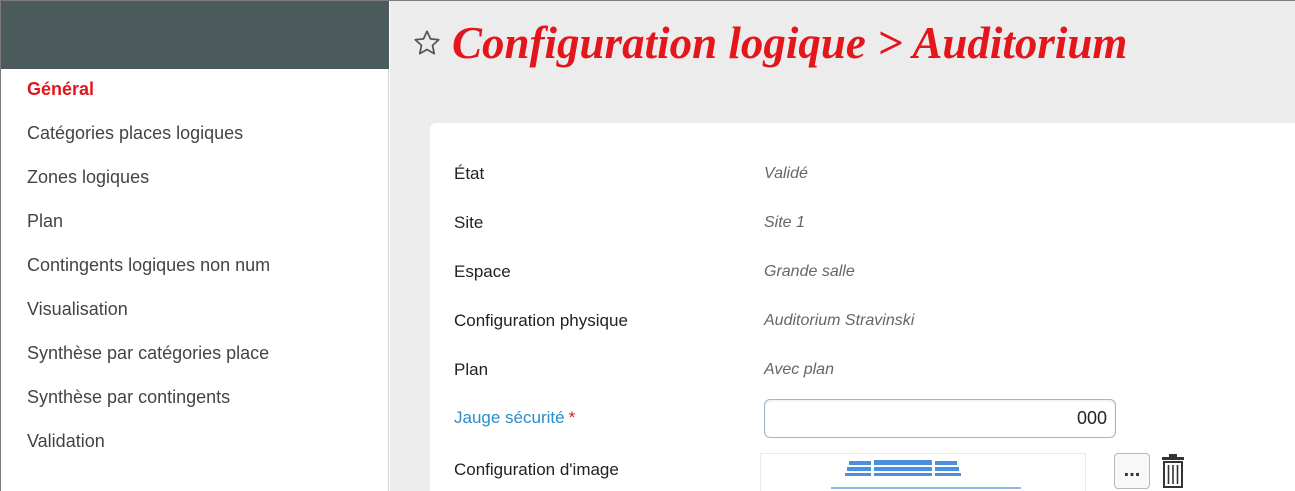  Describe the element at coordinates (541, 320) in the screenshot. I see `config-physique-label: Configuration physique` at that location.